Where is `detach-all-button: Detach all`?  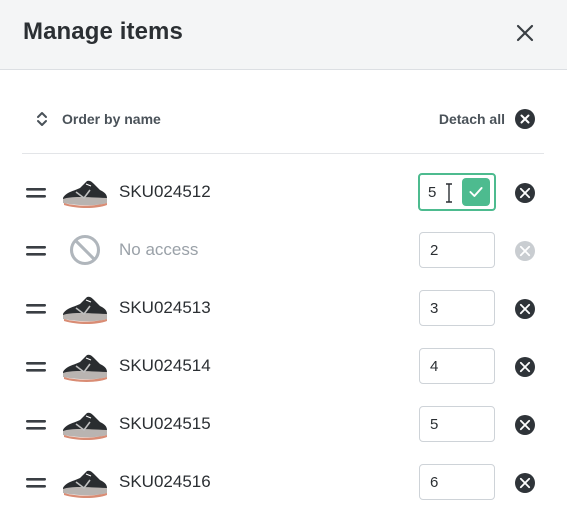 detach-all-button: Detach all is located at coordinates (487, 119).